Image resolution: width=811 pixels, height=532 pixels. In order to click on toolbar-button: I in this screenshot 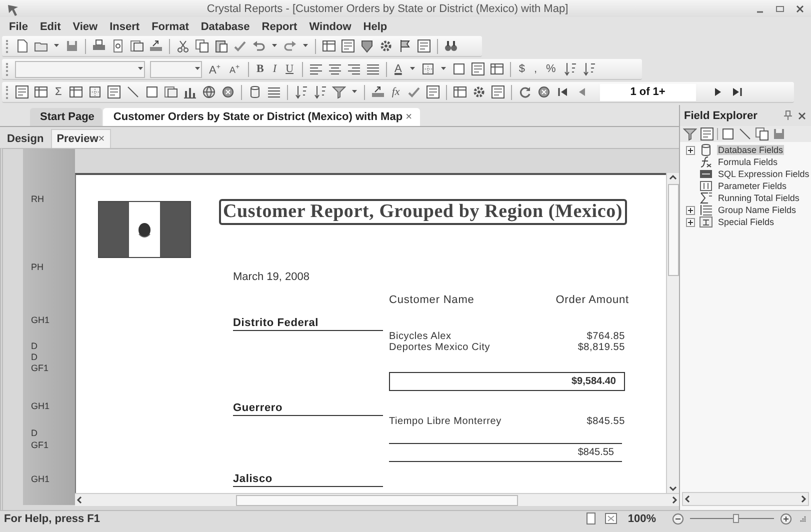, I will do `click(274, 69)`.